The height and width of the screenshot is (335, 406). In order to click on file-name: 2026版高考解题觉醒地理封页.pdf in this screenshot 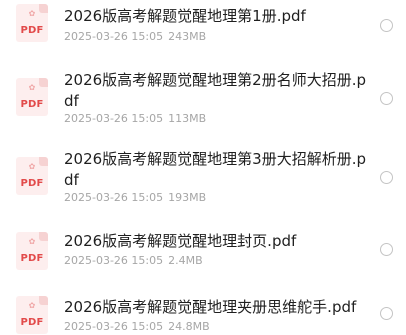, I will do `click(180, 241)`.